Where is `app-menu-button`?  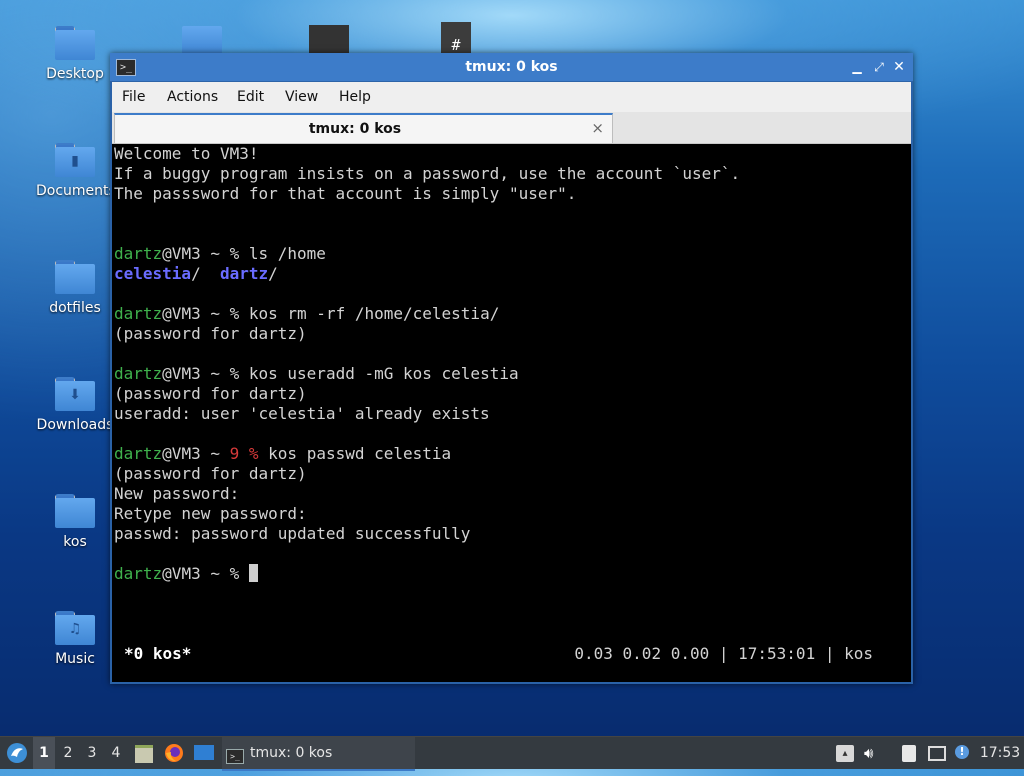 app-menu-button is located at coordinates (17, 753).